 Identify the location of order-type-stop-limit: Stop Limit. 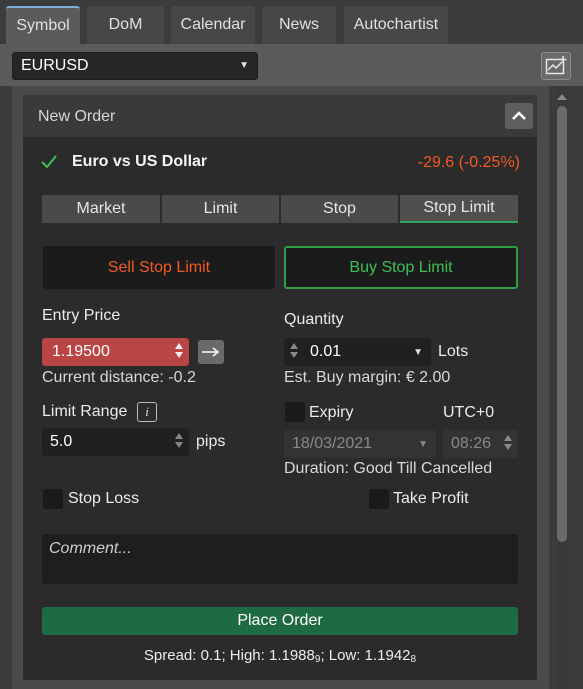
(459, 209).